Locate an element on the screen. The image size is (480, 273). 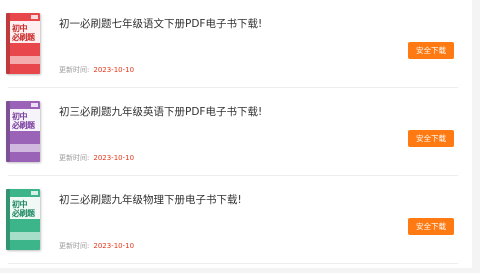
item-title-link: 初三必刷题九年级英语下册PDF电子书下载! is located at coordinates (160, 111).